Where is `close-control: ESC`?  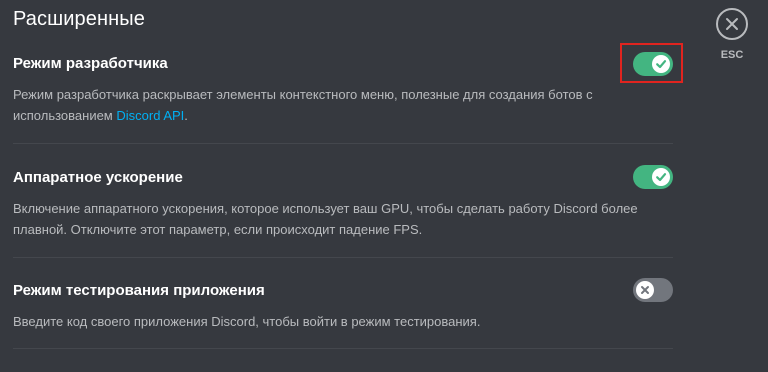
close-control: ESC is located at coordinates (732, 34).